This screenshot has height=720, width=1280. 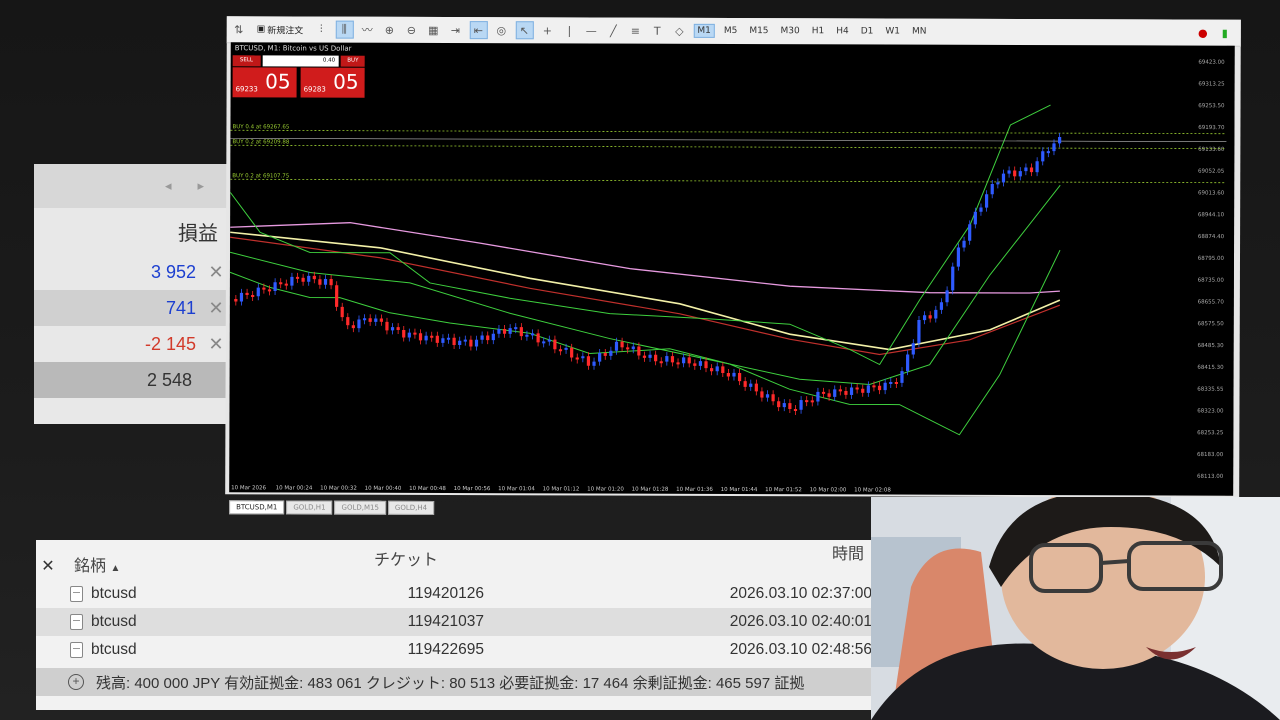 I want to click on chart-shift-icon: ⇤, so click(x=478, y=30).